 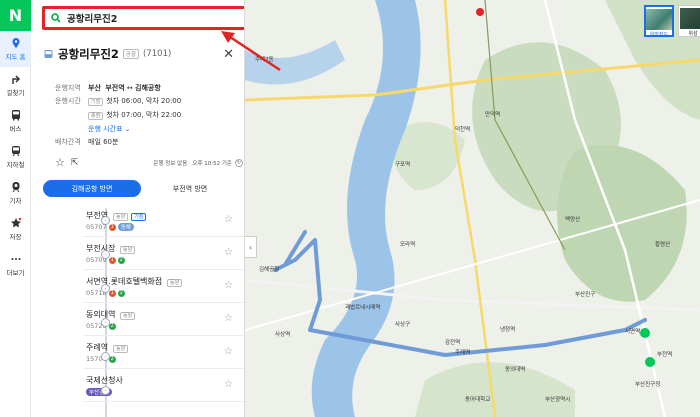 I want to click on annotation-arrow, so click(x=251, y=51).